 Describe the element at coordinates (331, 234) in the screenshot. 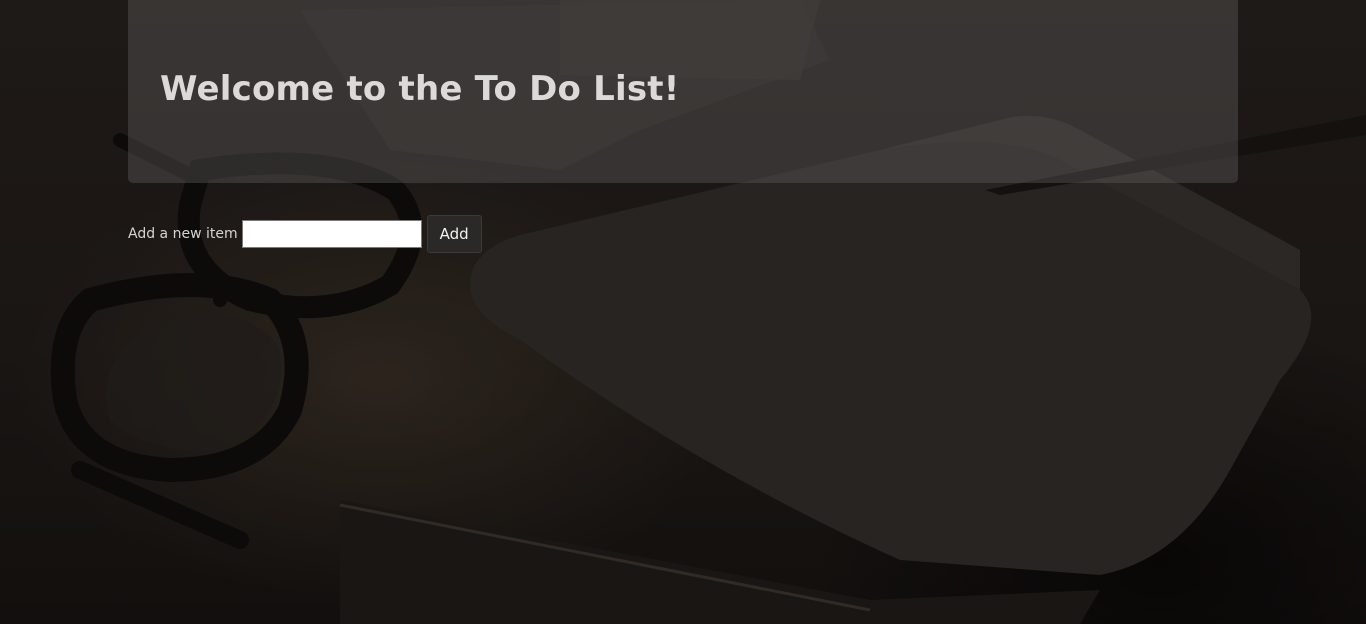

I see `new-item-input` at that location.